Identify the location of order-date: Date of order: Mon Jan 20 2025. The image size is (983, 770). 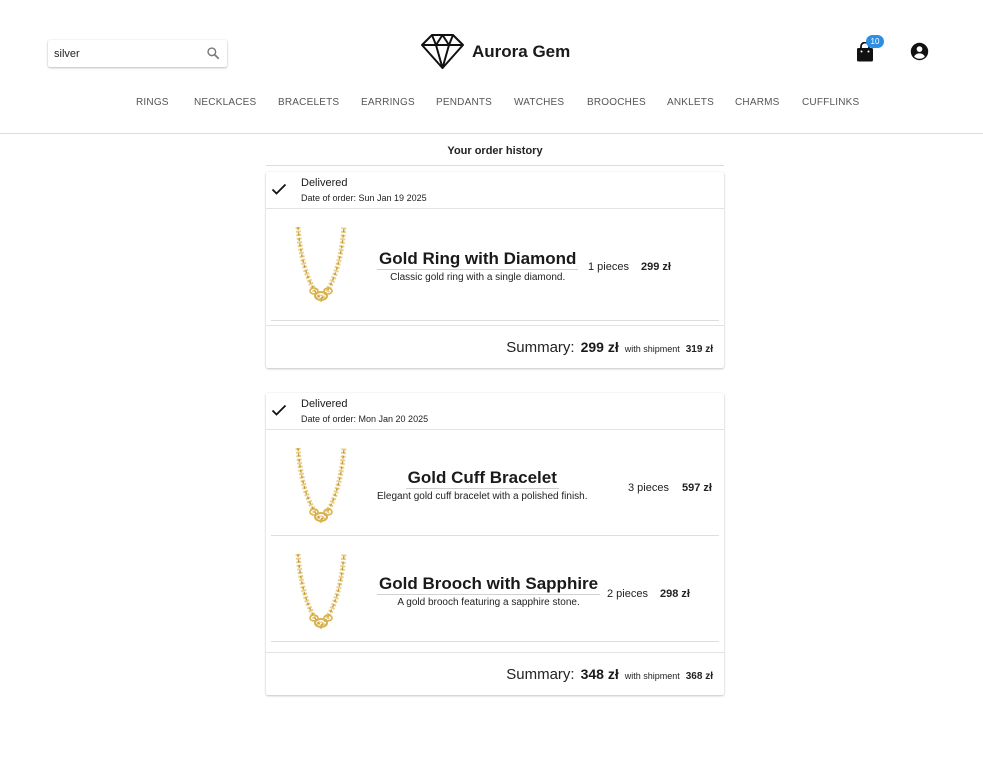
(365, 419).